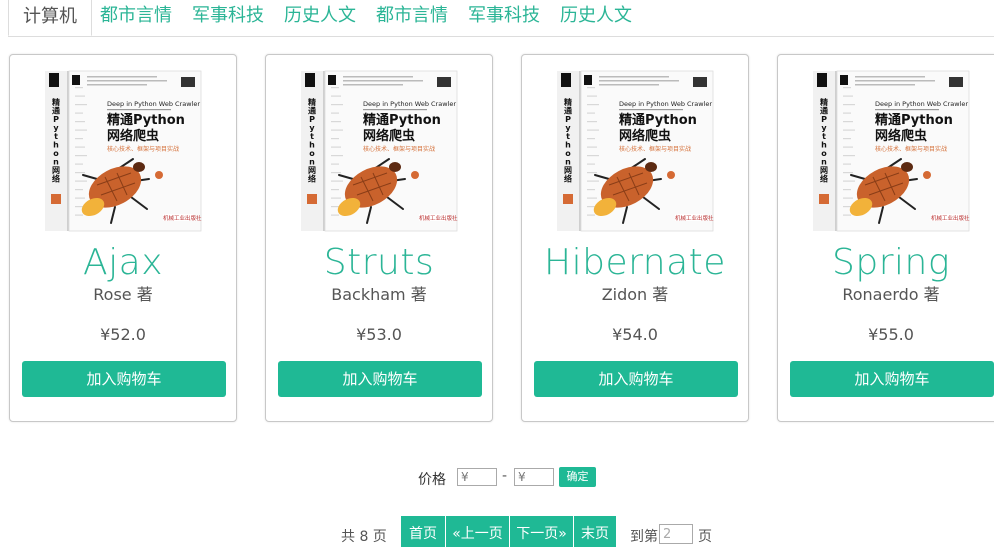 The width and height of the screenshot is (994, 547). Describe the element at coordinates (123, 263) in the screenshot. I see `book-title: Ajax` at that location.